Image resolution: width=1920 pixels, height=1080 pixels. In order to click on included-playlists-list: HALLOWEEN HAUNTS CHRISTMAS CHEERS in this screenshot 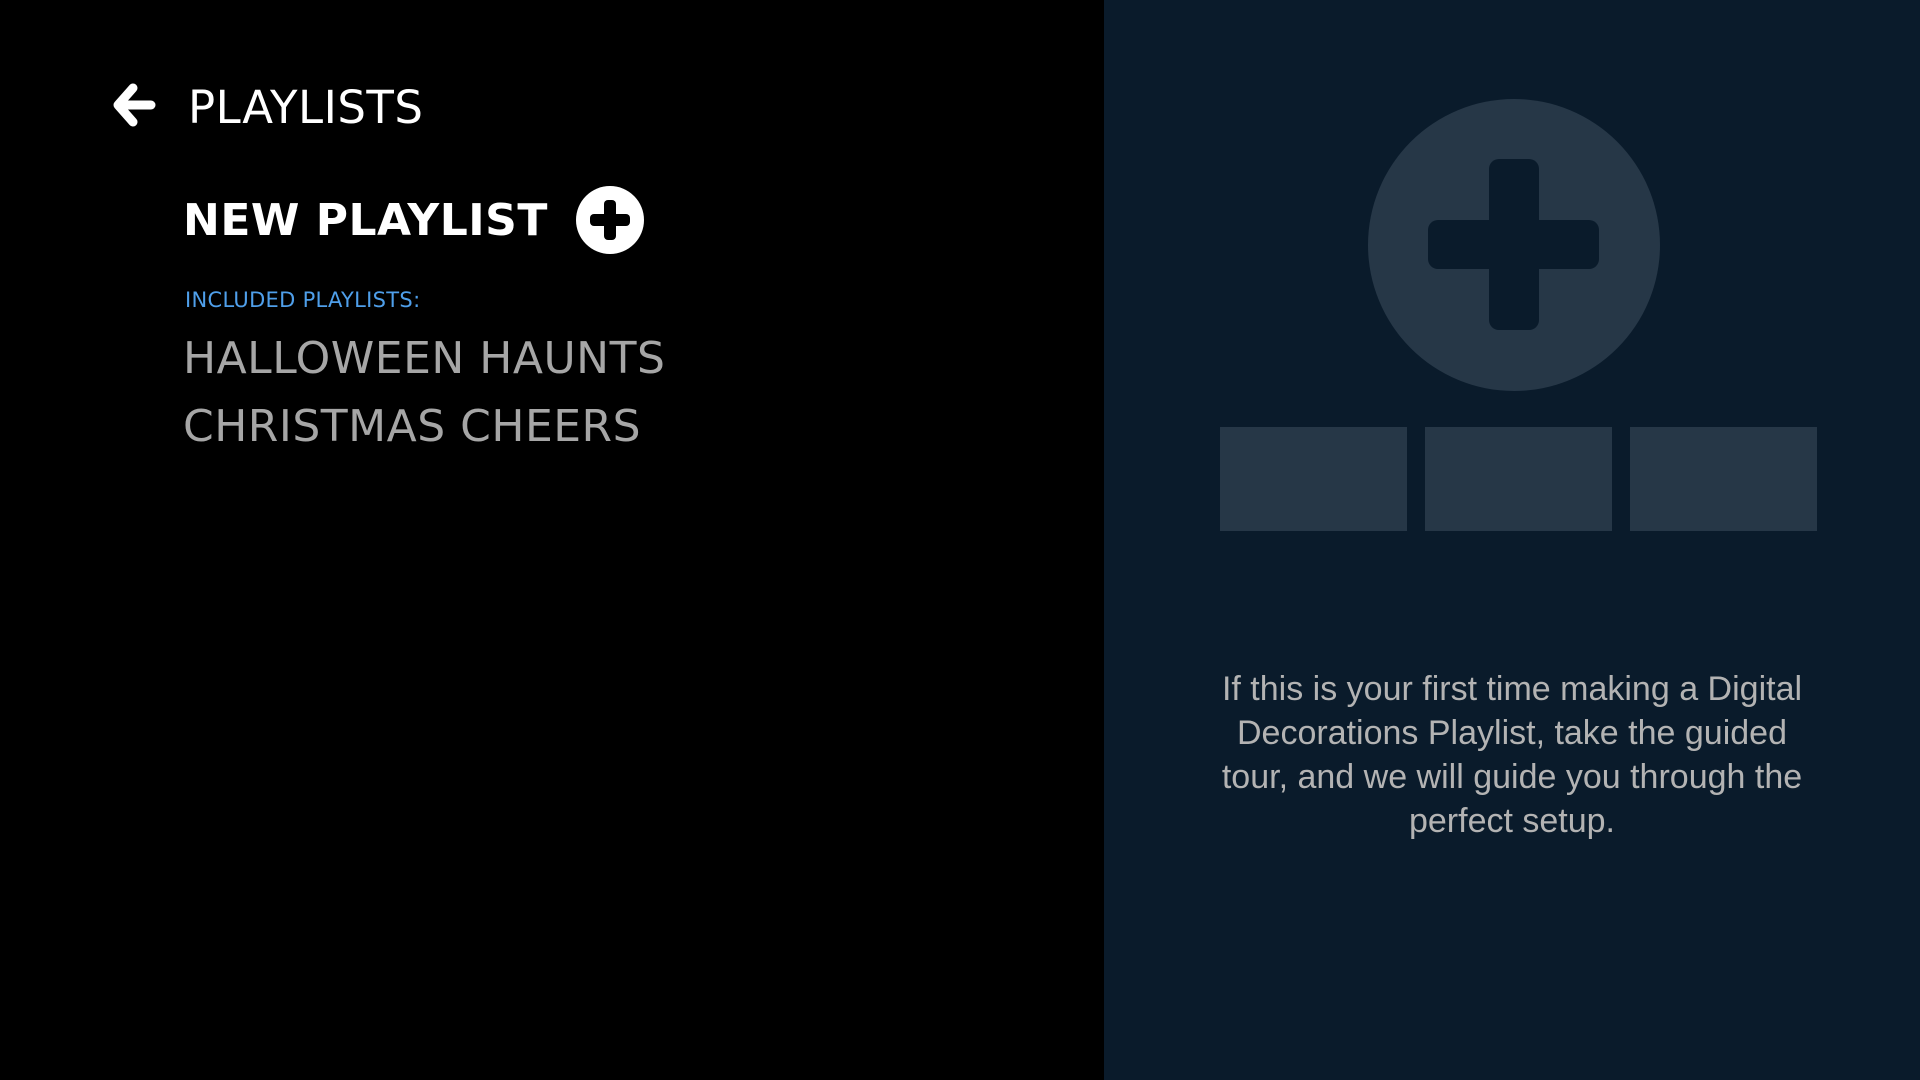, I will do `click(424, 393)`.